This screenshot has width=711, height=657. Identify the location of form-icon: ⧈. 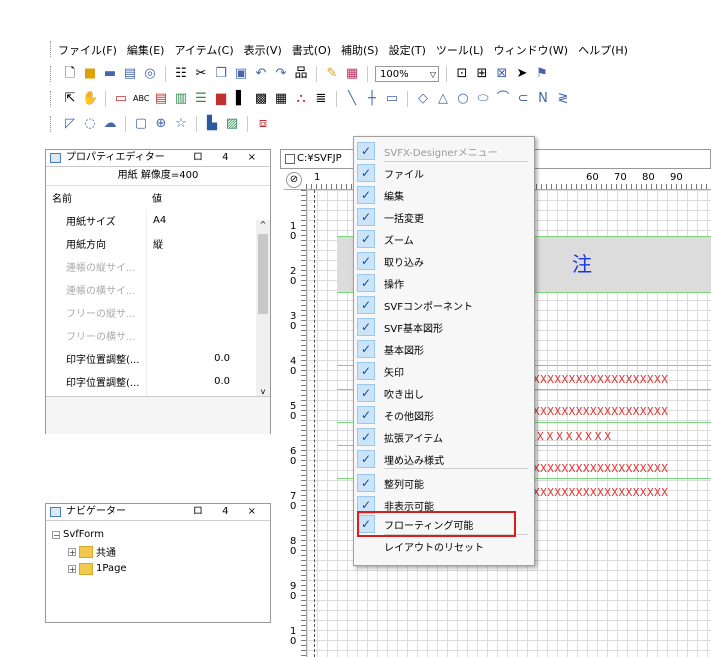
(263, 124).